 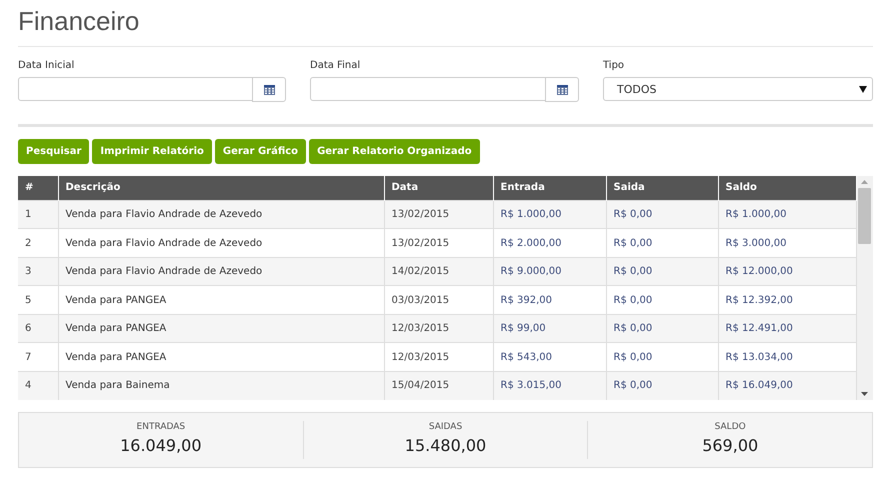 What do you see at coordinates (787, 188) in the screenshot?
I see `column-header: Saldo` at bounding box center [787, 188].